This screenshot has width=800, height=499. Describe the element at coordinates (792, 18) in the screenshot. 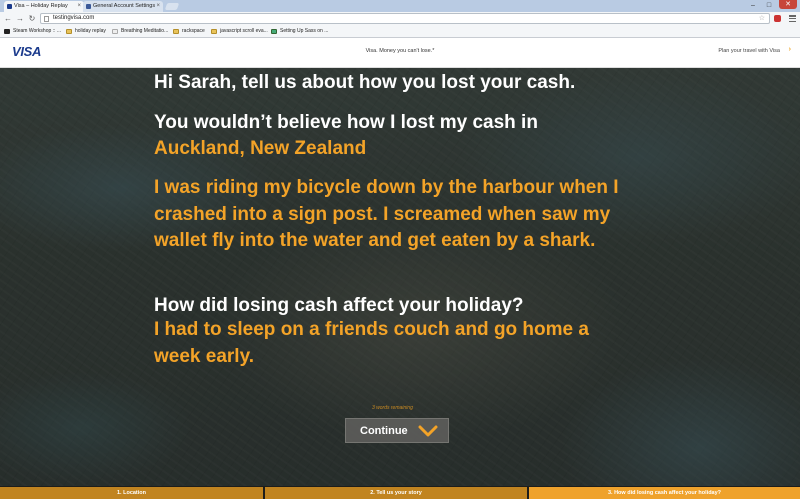

I see `menu-icon` at that location.